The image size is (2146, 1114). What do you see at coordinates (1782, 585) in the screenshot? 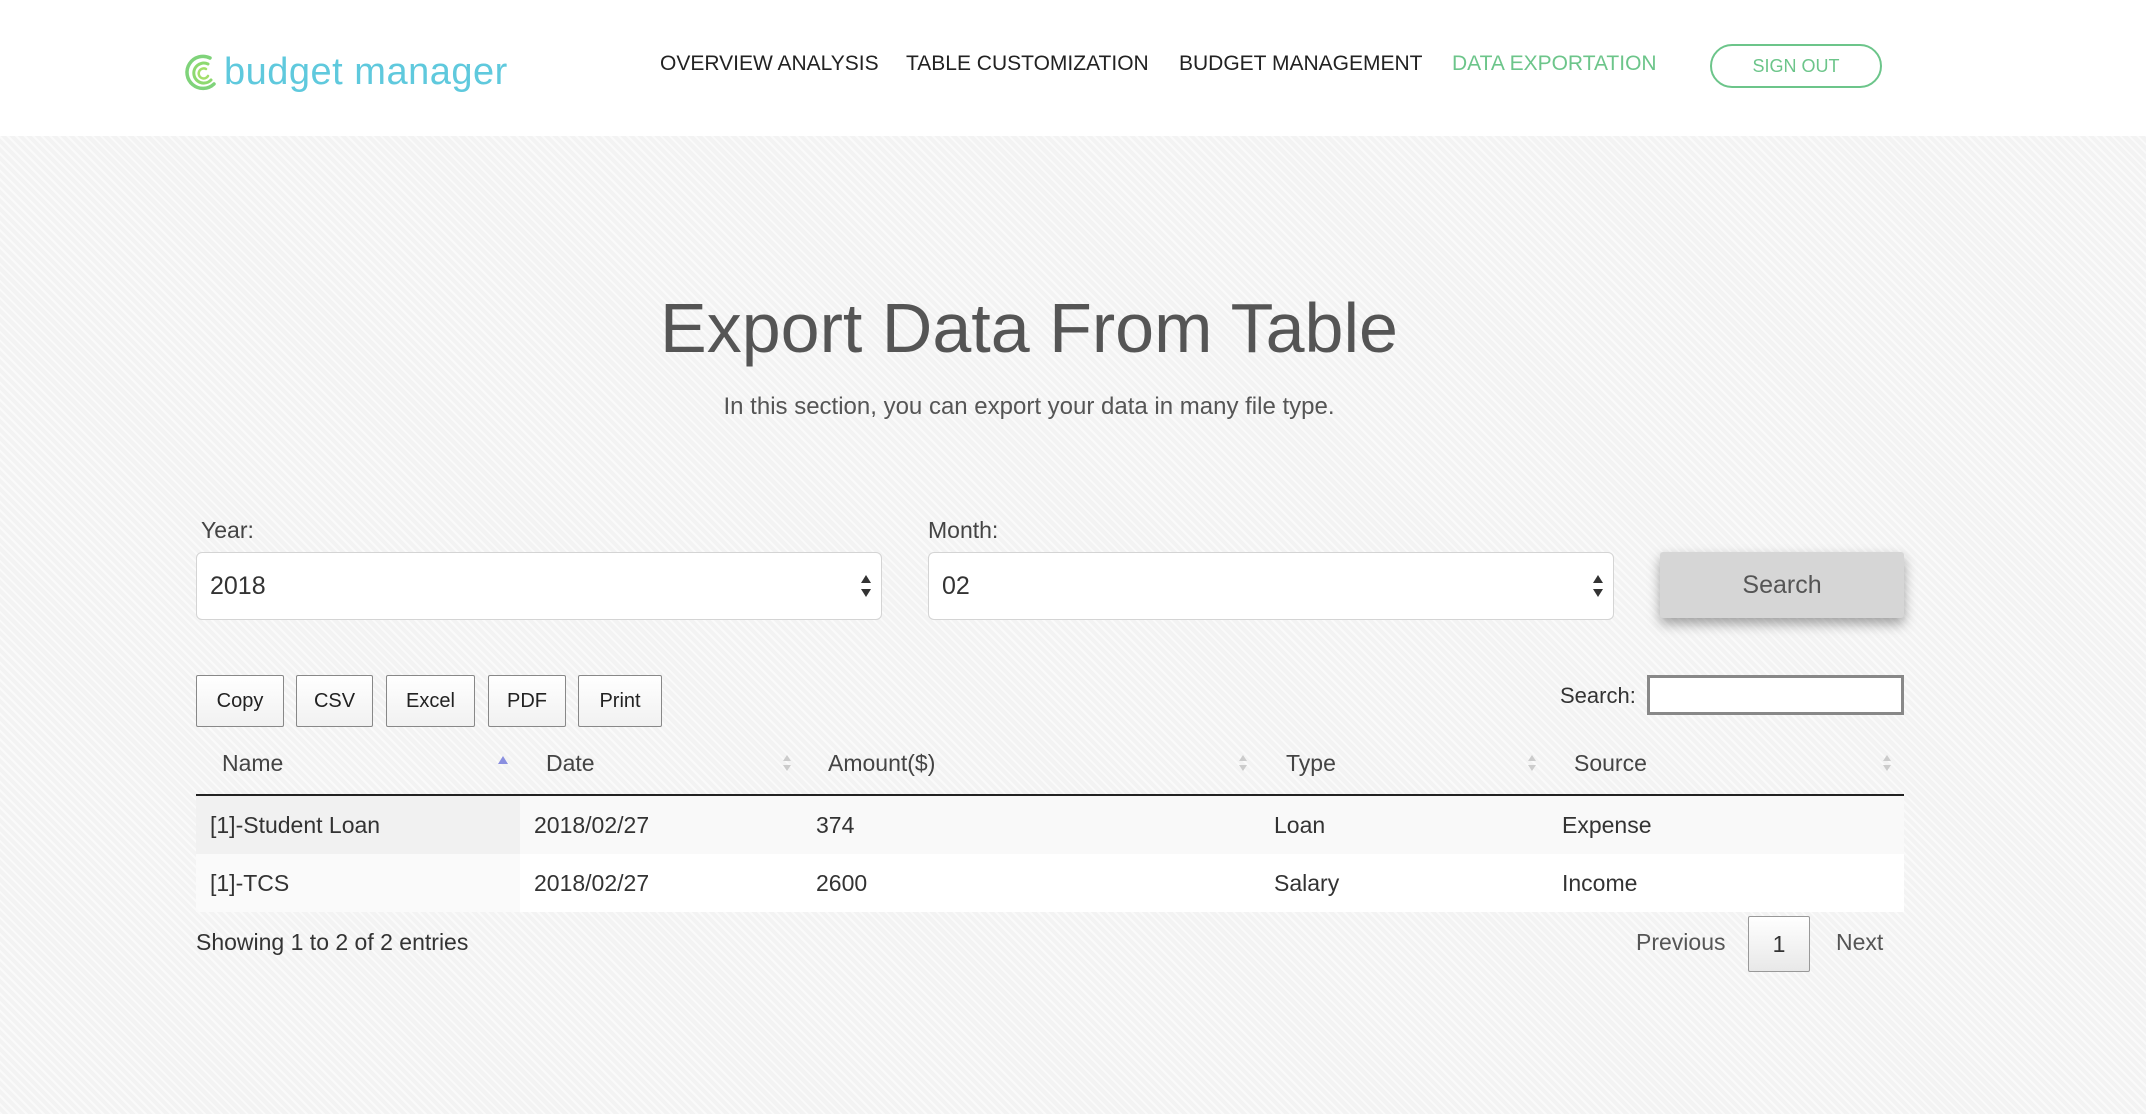
I see `search-button: Search` at bounding box center [1782, 585].